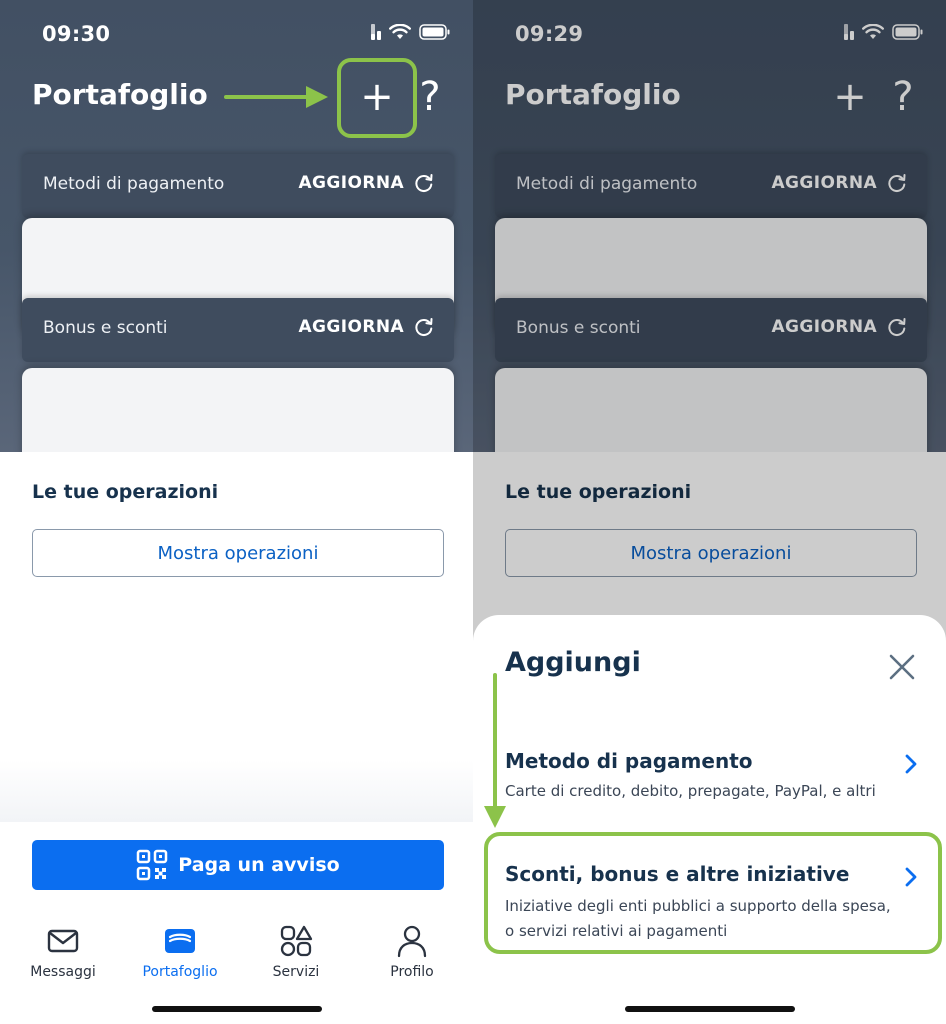 The image size is (946, 1024). Describe the element at coordinates (412, 941) in the screenshot. I see `profile-icon` at that location.